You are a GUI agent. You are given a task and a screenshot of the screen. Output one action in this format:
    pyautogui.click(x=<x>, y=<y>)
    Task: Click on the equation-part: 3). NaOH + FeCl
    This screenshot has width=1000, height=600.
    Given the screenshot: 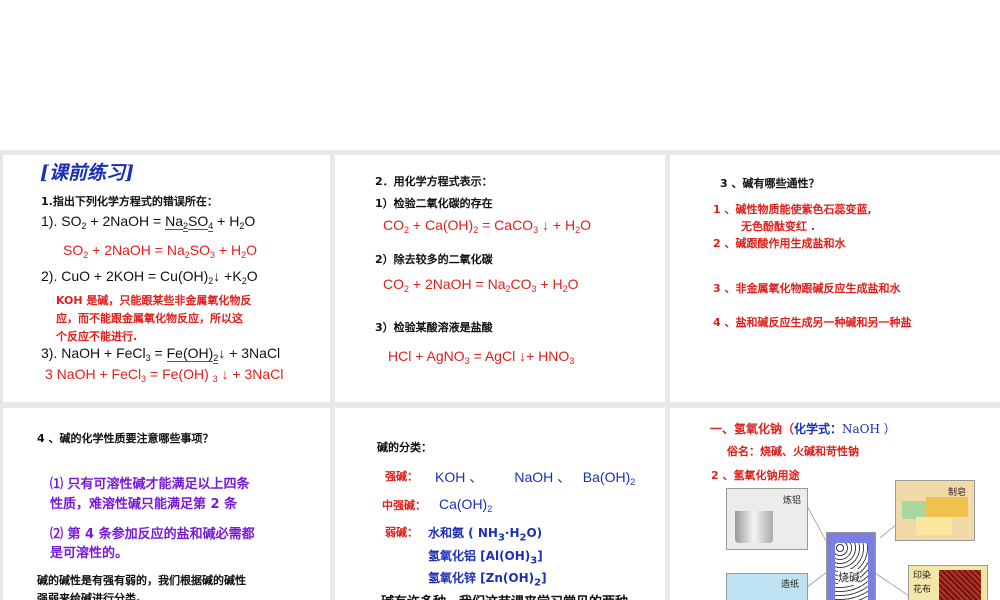 What is the action you would take?
    pyautogui.click(x=93, y=353)
    